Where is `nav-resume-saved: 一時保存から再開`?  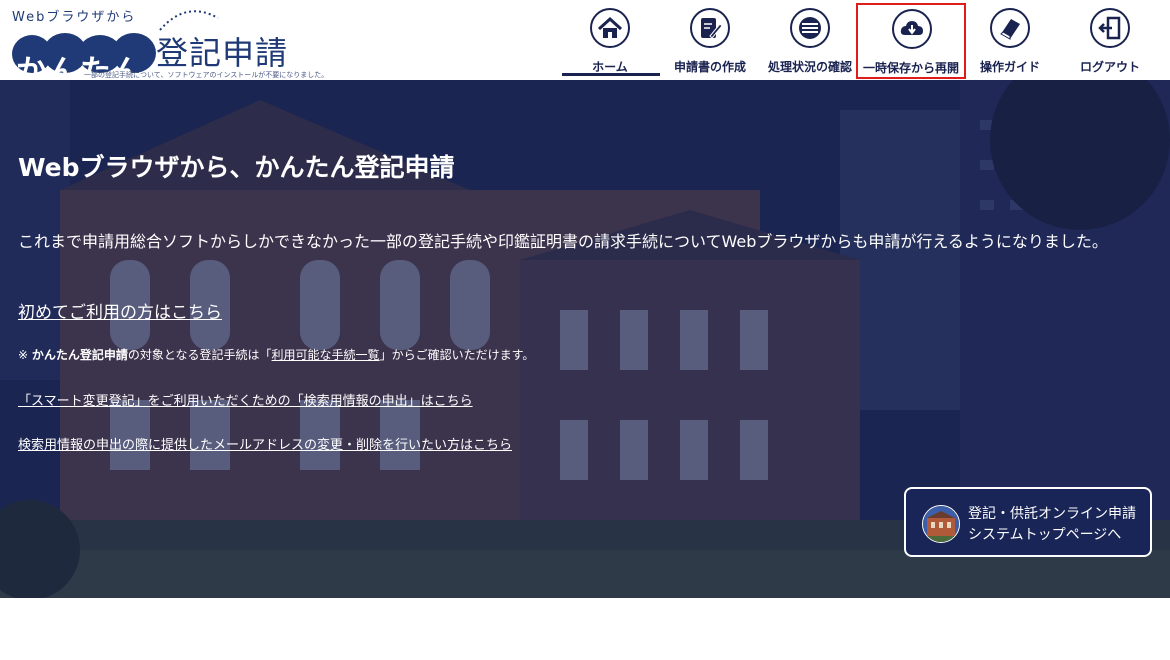
nav-resume-saved: 一時保存から再開 is located at coordinates (911, 41).